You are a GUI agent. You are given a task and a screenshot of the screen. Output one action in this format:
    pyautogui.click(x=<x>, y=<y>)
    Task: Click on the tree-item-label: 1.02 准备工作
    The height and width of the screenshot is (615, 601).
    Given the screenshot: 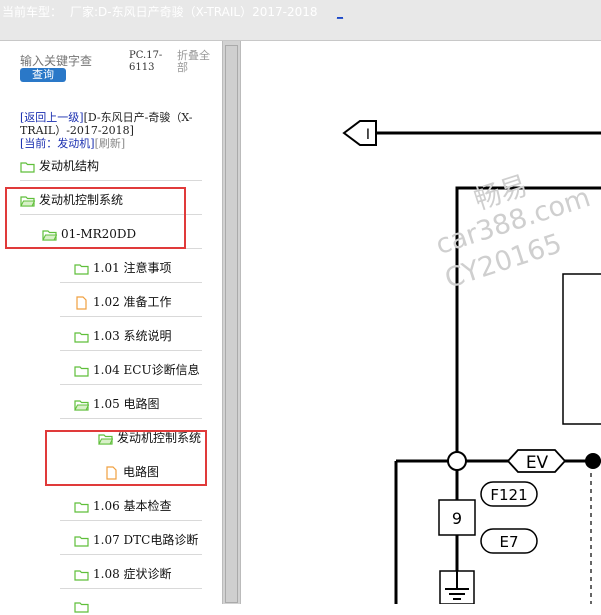 What is the action you would take?
    pyautogui.click(x=132, y=302)
    